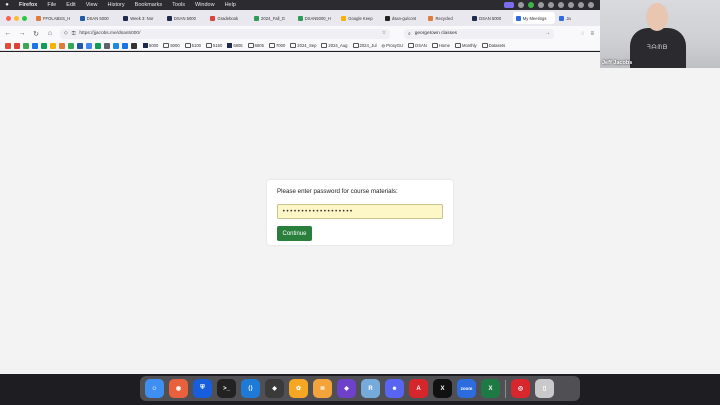 The width and height of the screenshot is (720, 405). I want to click on acrobat-icon: A, so click(418, 388).